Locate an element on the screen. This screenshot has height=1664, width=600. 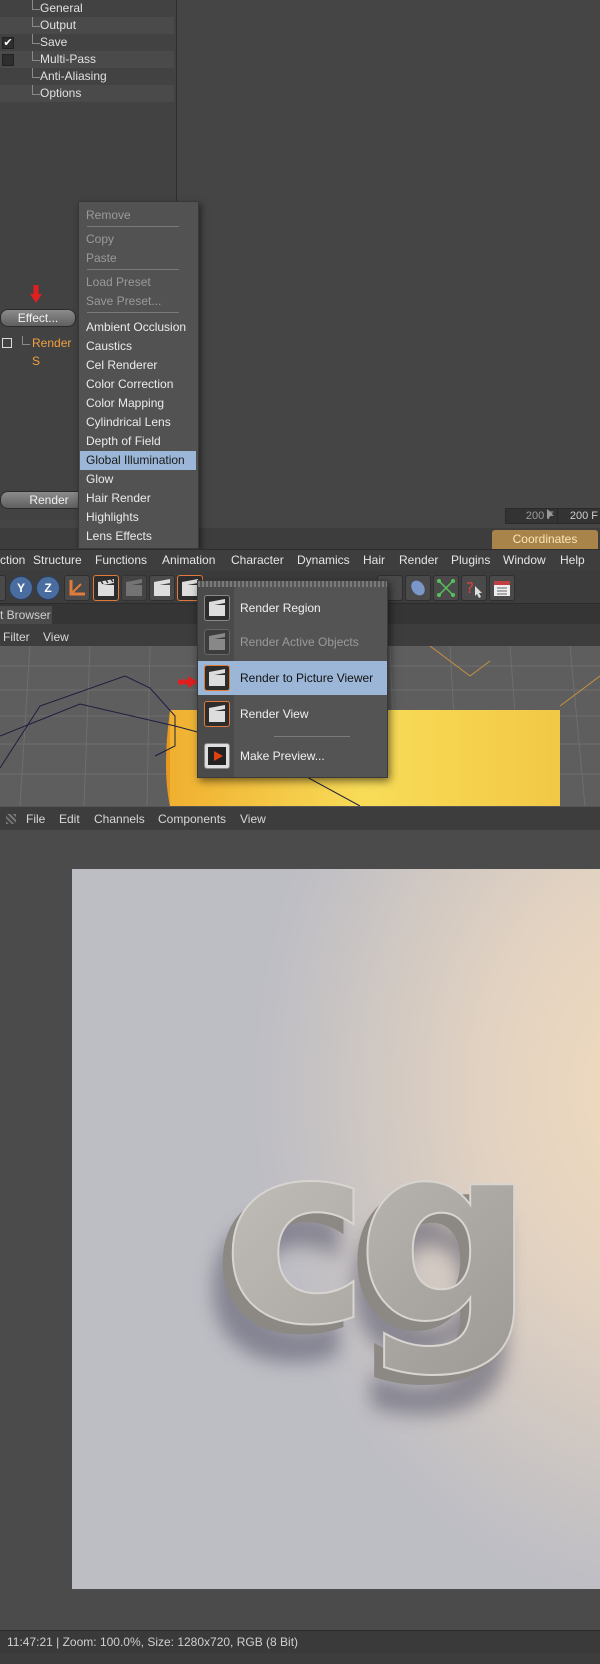
menu-item-depth-of-field: Depth of Field is located at coordinates (138, 441).